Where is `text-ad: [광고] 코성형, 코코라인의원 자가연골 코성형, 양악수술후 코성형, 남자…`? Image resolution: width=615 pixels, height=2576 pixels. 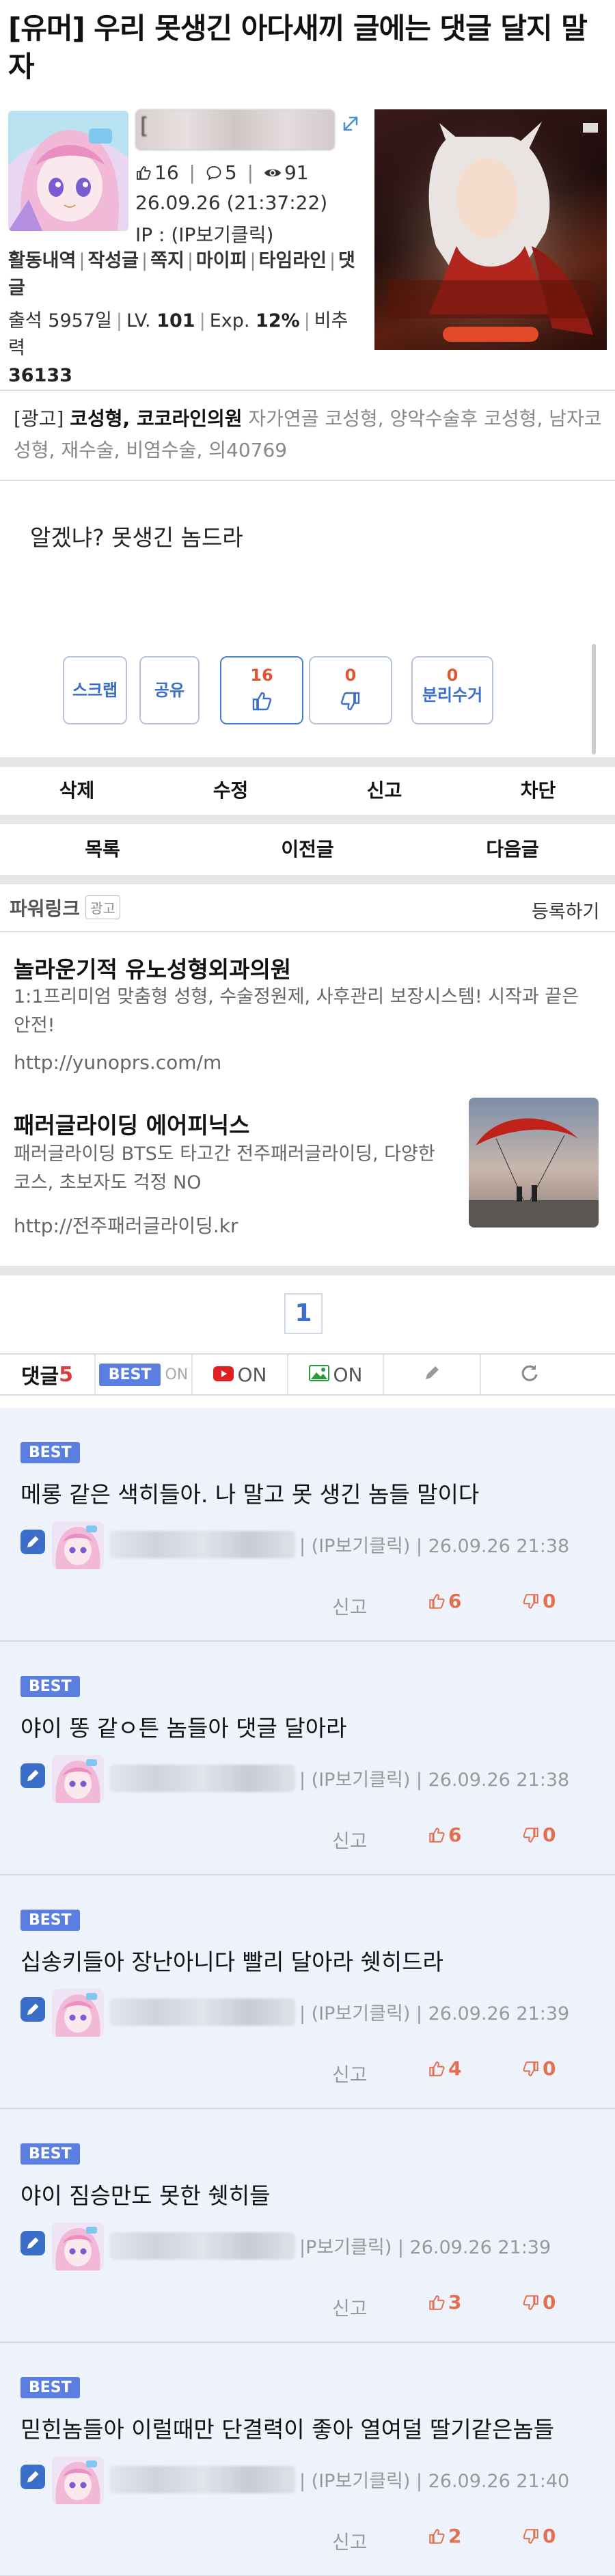 text-ad: [광고] 코성형, 코코라인의원 자가연골 코성형, 양악수술후 코성형, 남자… is located at coordinates (311, 435).